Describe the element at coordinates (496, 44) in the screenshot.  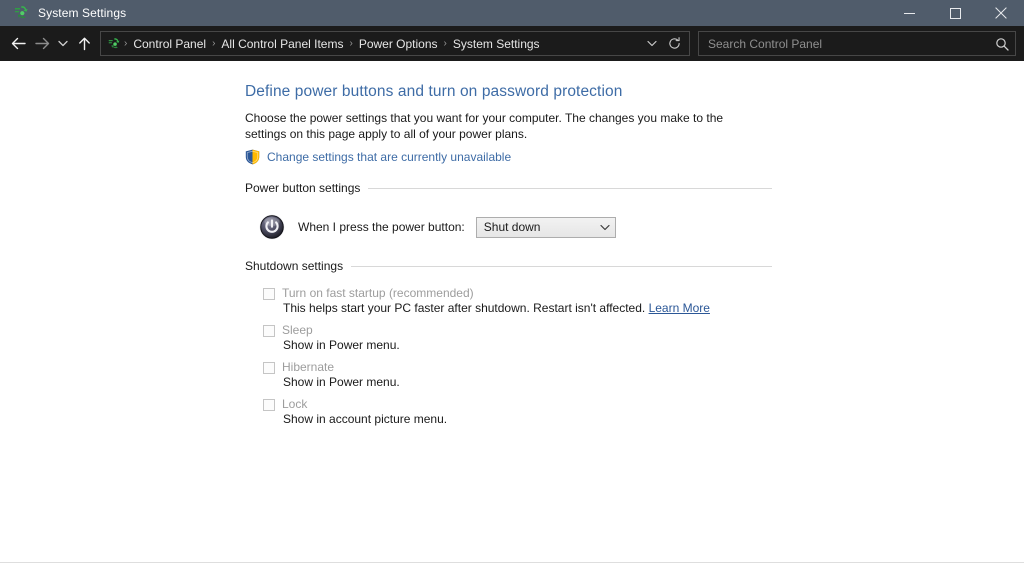
I see `breadcrumb-item-system-settings: System Settings` at that location.